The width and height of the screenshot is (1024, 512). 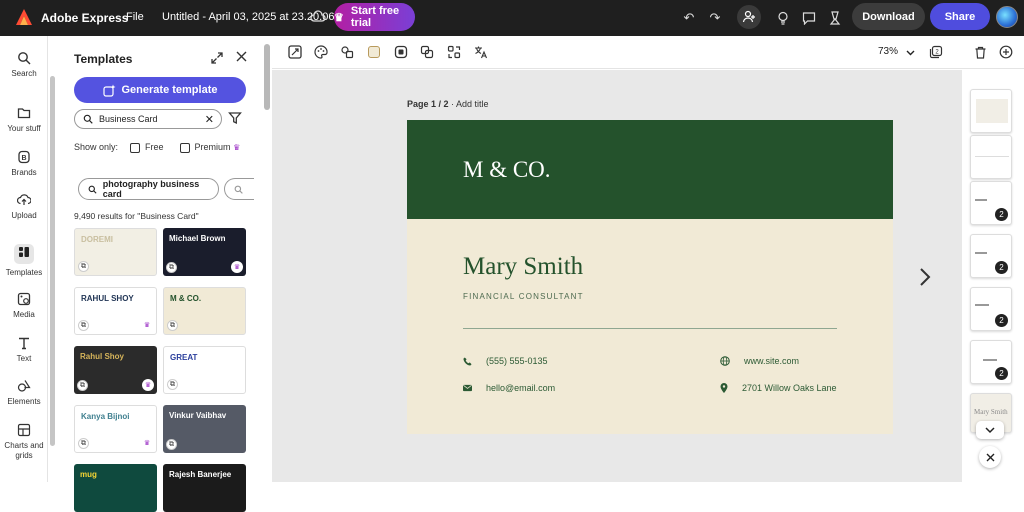 I want to click on premium-checkbox: Premium ♛, so click(x=209, y=147).